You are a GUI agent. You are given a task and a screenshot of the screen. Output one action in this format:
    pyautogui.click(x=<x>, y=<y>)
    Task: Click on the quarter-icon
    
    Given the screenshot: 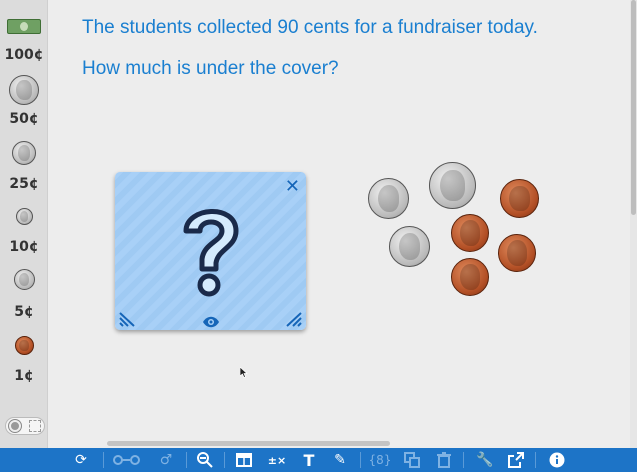 What is the action you would take?
    pyautogui.click(x=24, y=153)
    